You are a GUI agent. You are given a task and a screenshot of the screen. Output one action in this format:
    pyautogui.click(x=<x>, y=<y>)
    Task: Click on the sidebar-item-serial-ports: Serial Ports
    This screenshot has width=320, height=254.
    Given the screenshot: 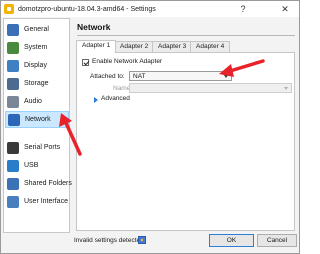 What is the action you would take?
    pyautogui.click(x=37, y=147)
    